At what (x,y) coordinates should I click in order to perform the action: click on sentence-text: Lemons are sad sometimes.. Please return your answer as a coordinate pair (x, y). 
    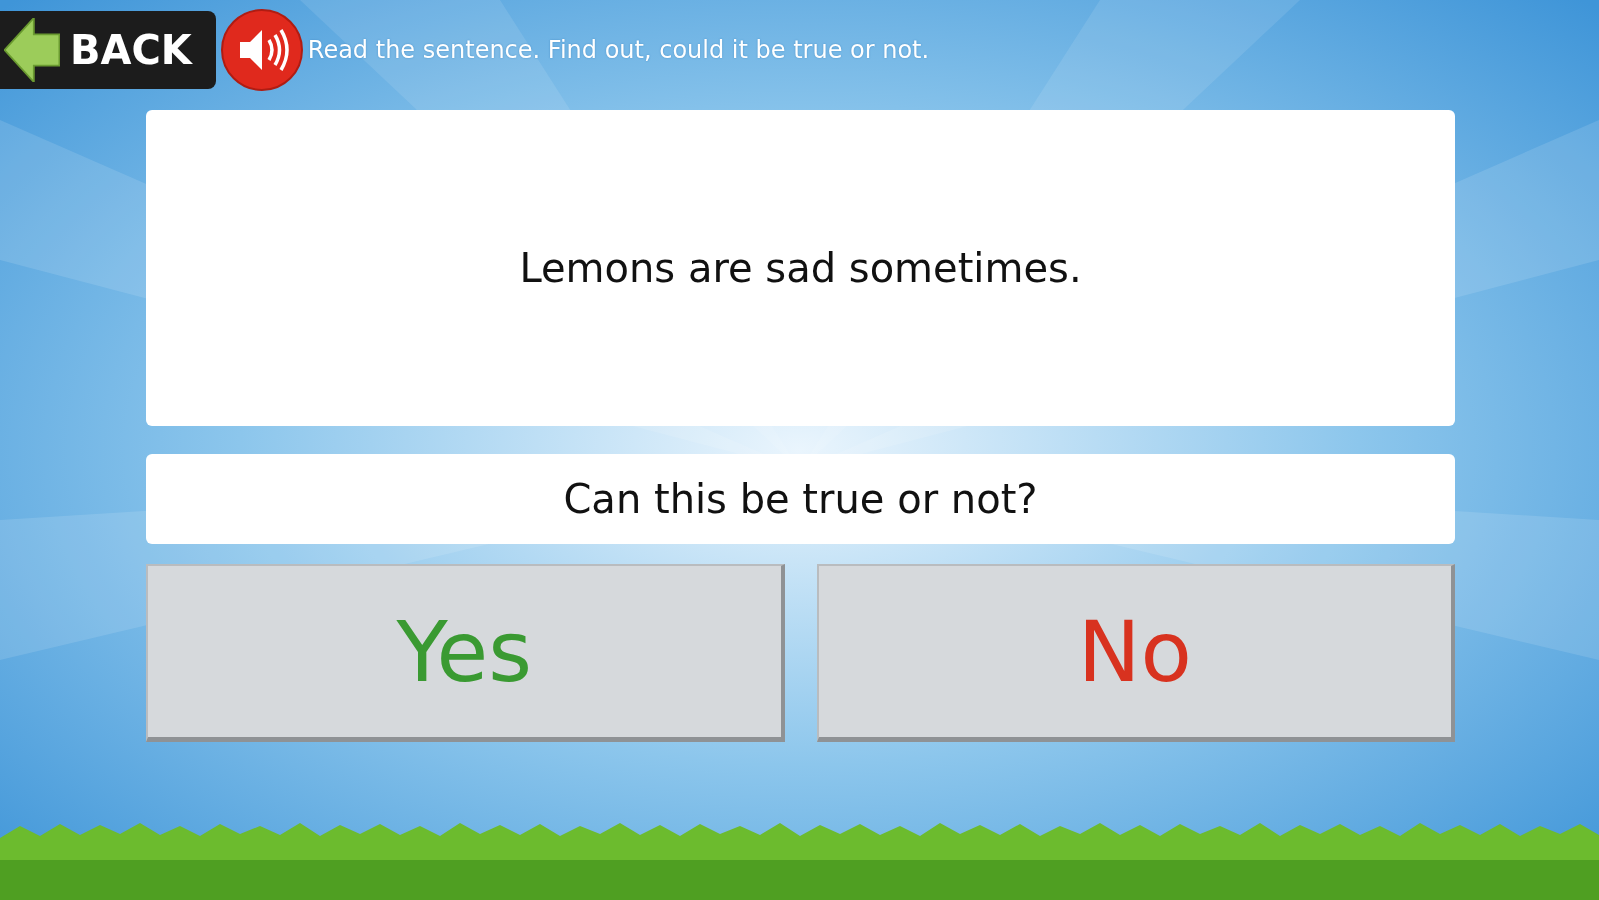
    Looking at the image, I should click on (800, 268).